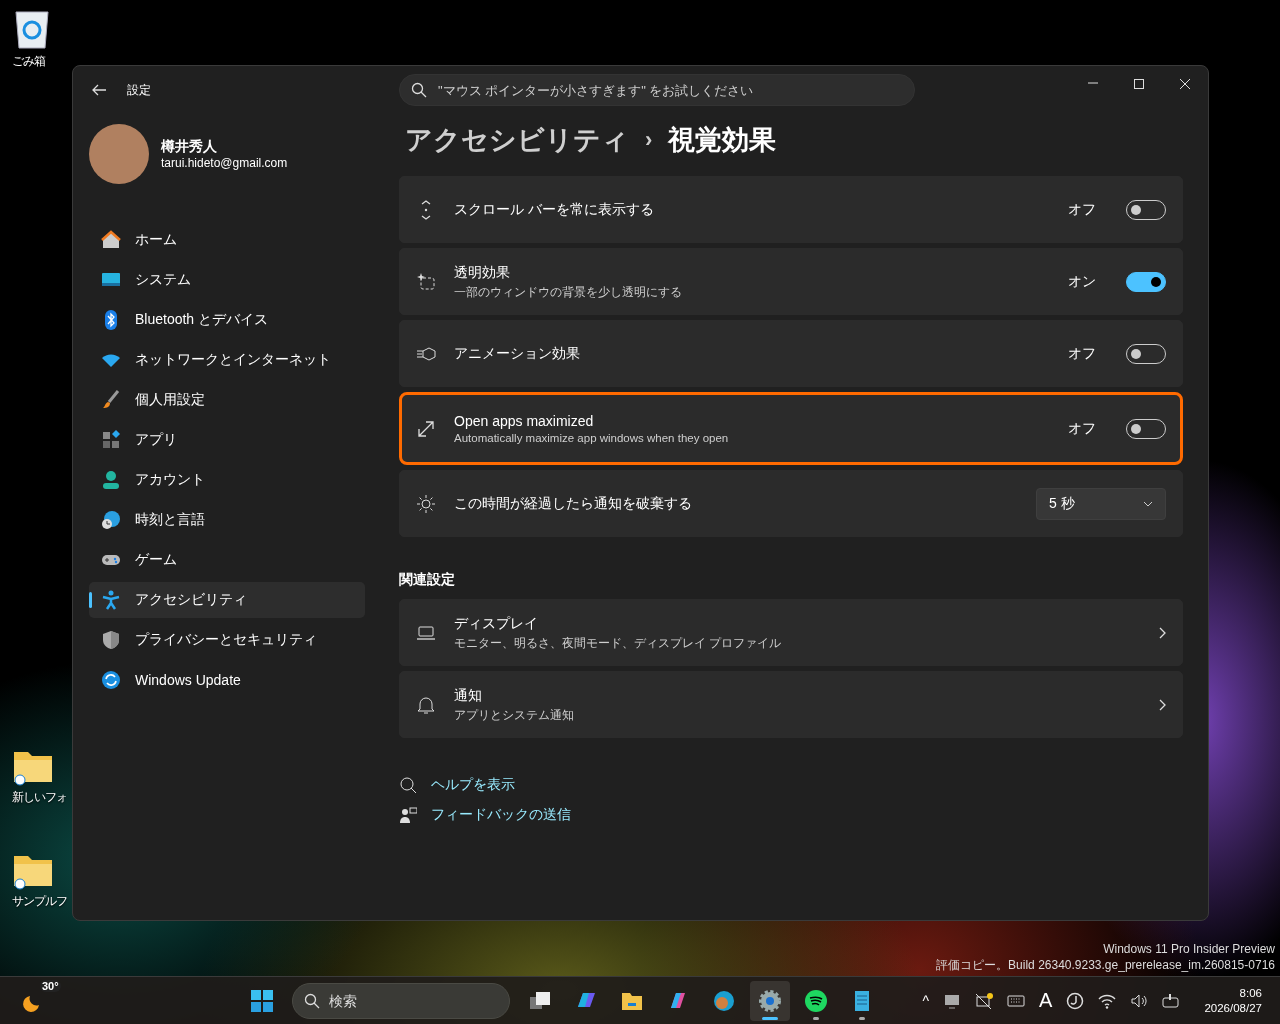 Image resolution: width=1280 pixels, height=1024 pixels. Describe the element at coordinates (791, 632) in the screenshot. I see `related-setting-card: ディスプレイ モニター、明るさ、夜間モード、ディスプレイ プロファイル` at that location.